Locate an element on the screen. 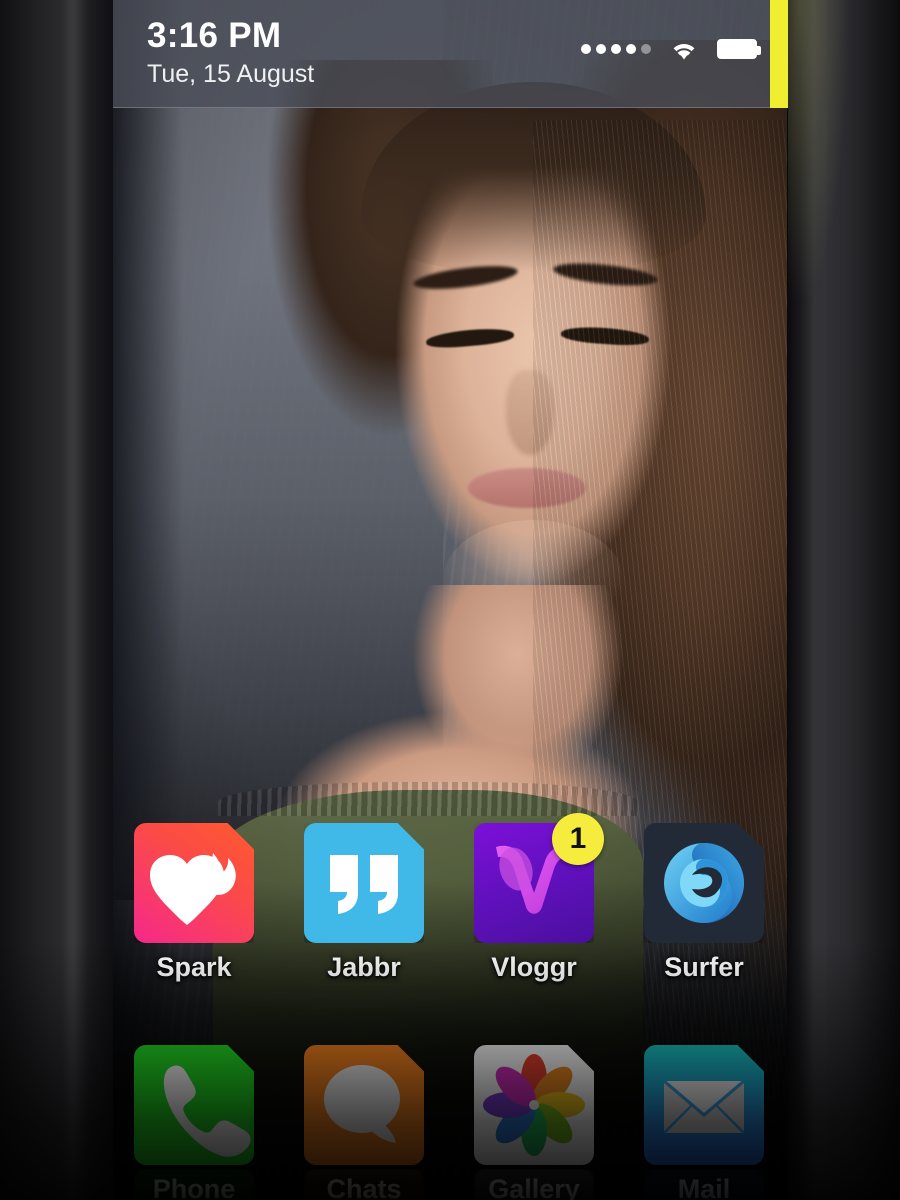  quote-marks-icon is located at coordinates (364, 883).